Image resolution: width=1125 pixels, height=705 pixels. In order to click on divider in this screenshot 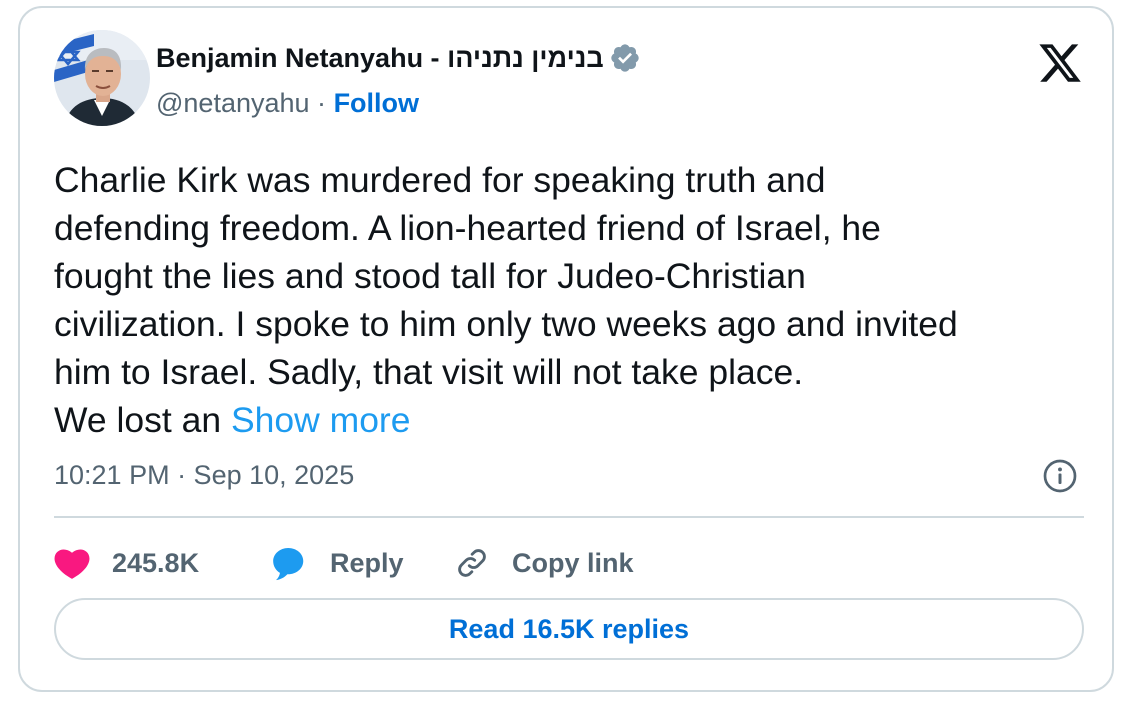, I will do `click(569, 517)`.